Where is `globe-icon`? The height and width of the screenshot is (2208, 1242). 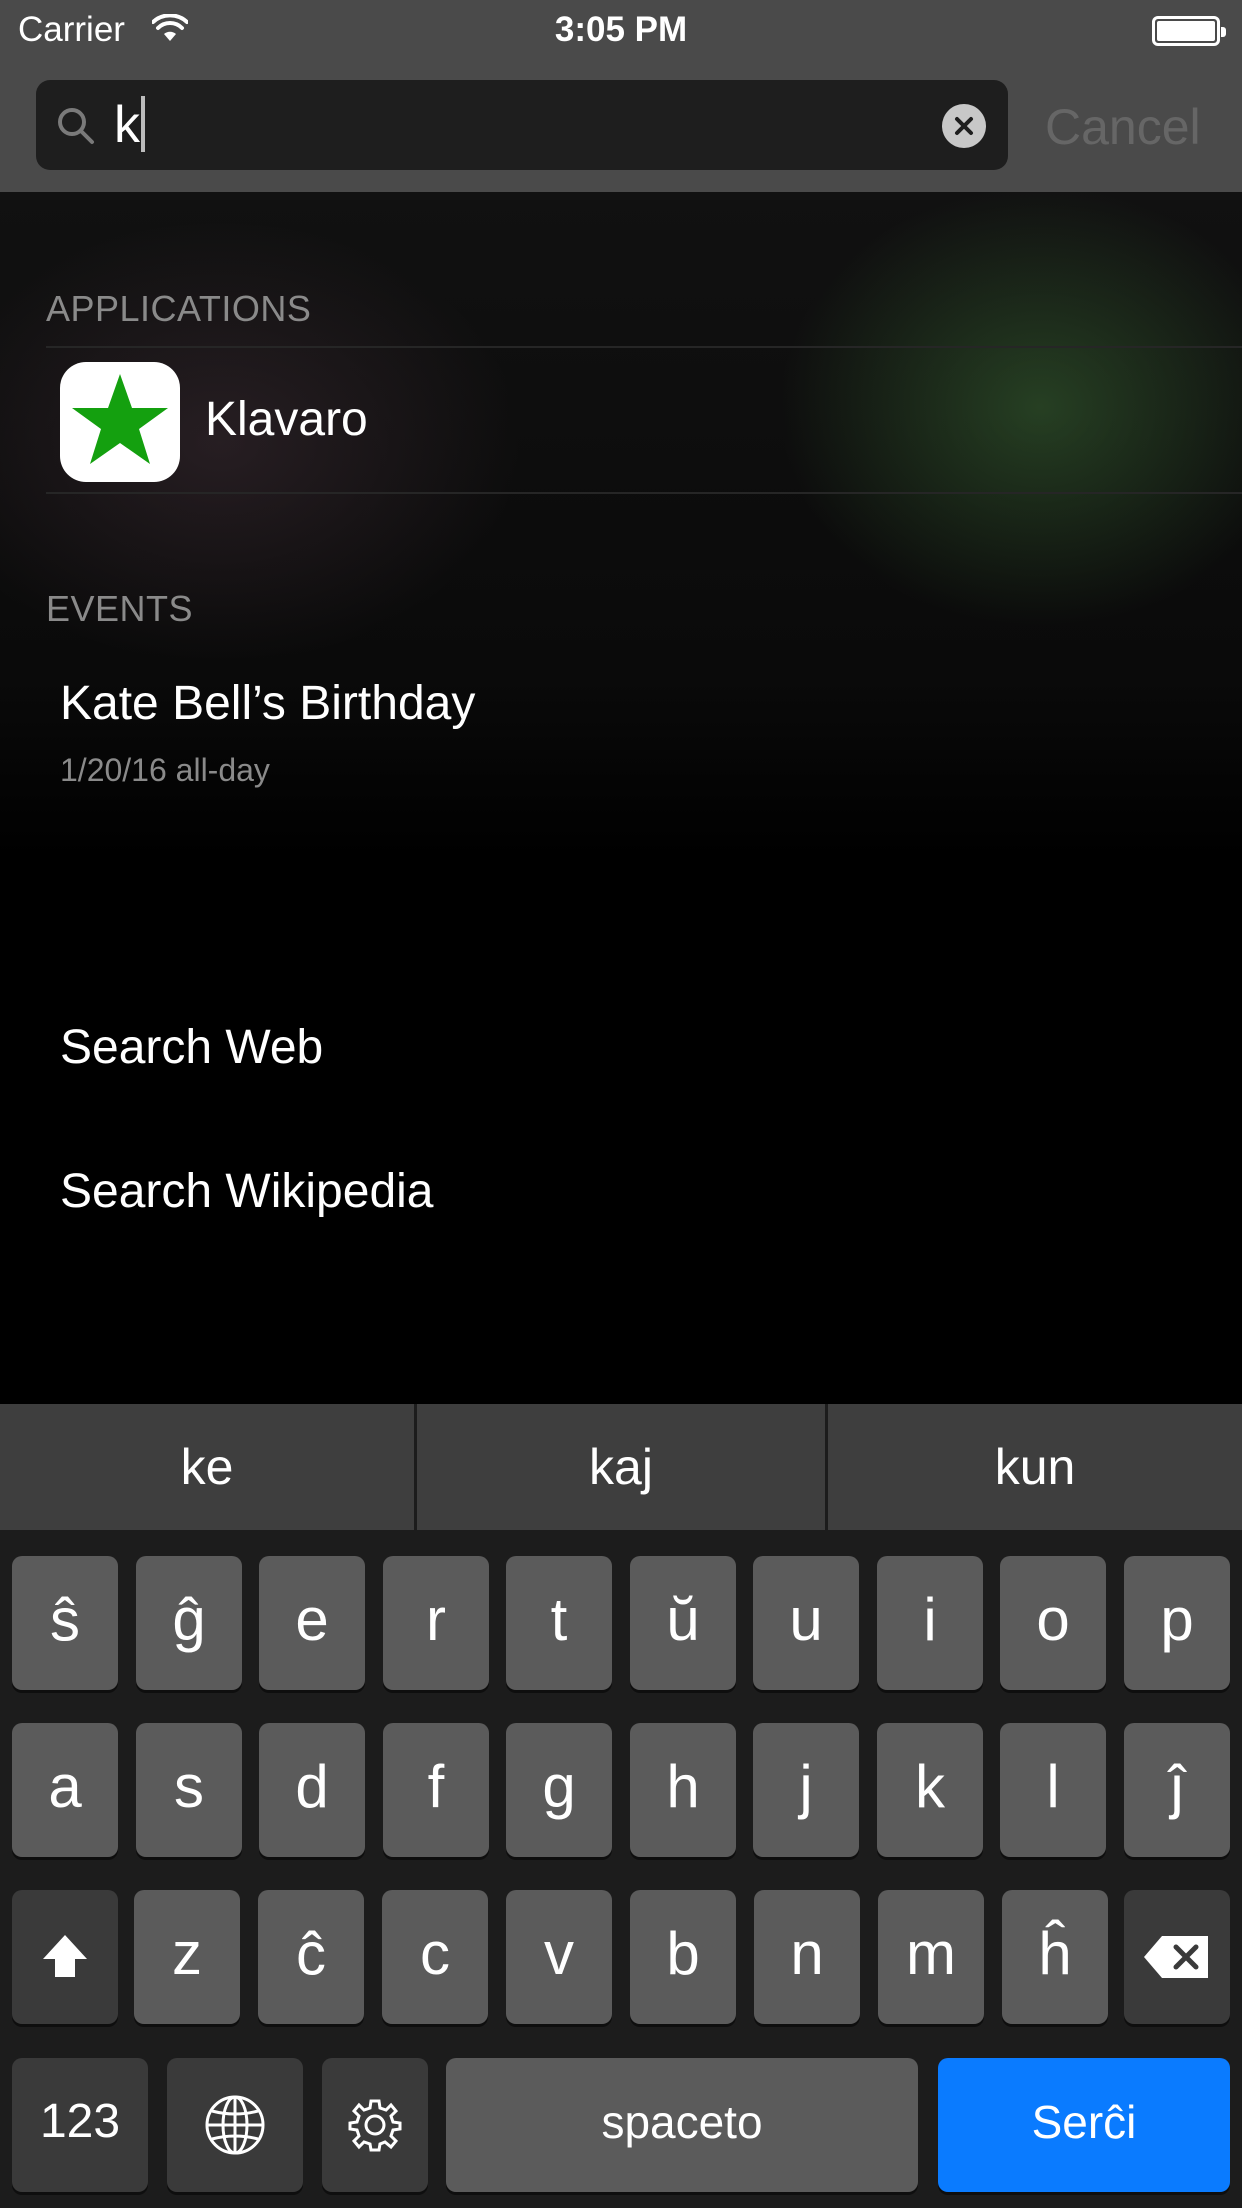 globe-icon is located at coordinates (235, 2125).